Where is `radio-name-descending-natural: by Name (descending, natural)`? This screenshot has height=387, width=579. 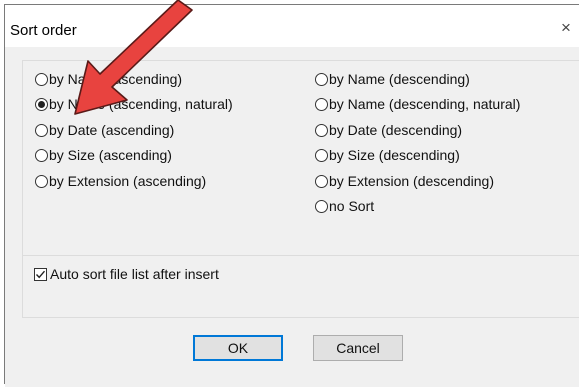
radio-name-descending-natural: by Name (descending, natural) is located at coordinates (417, 104).